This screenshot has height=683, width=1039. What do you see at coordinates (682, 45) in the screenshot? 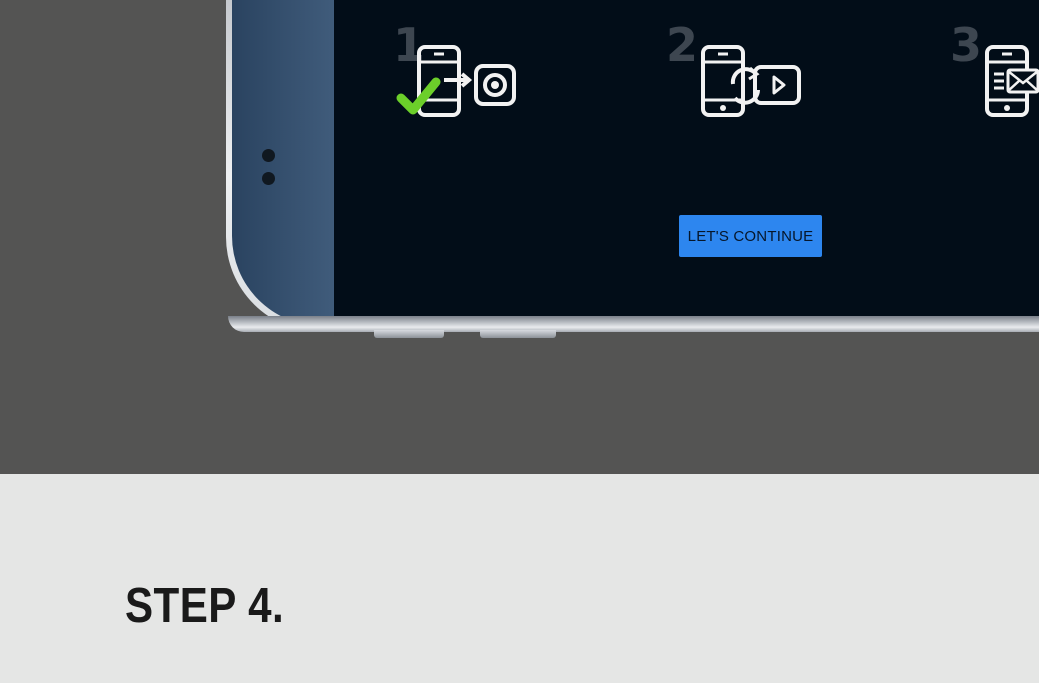
I see `step-number-2: 2` at bounding box center [682, 45].